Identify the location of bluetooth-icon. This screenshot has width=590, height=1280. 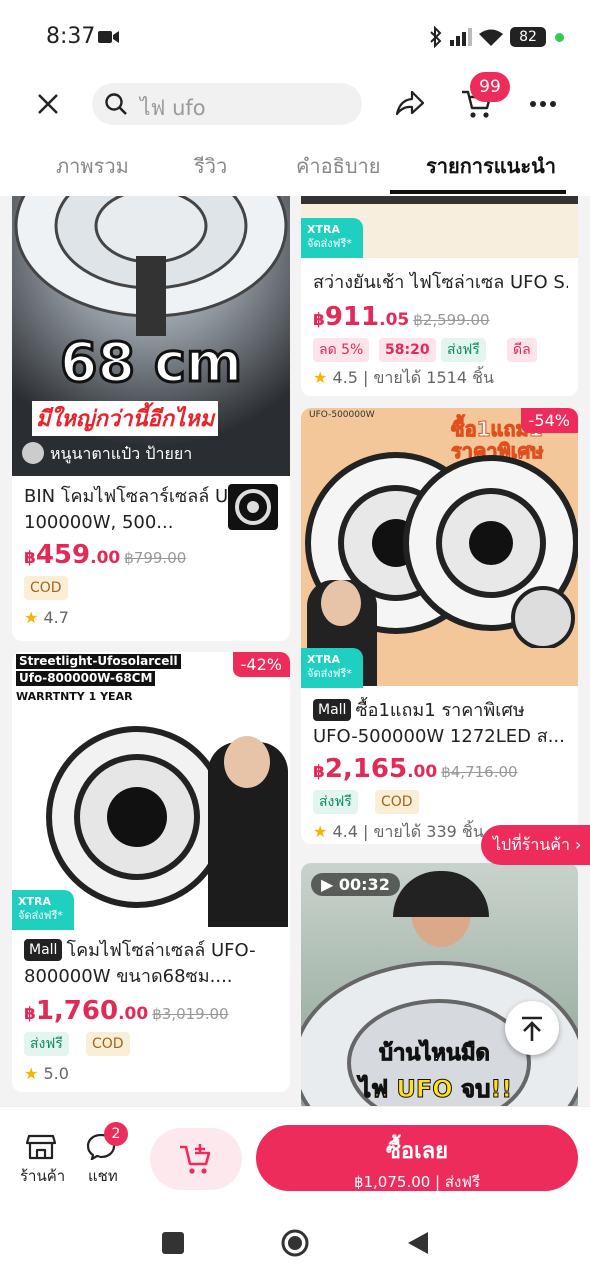
(436, 37).